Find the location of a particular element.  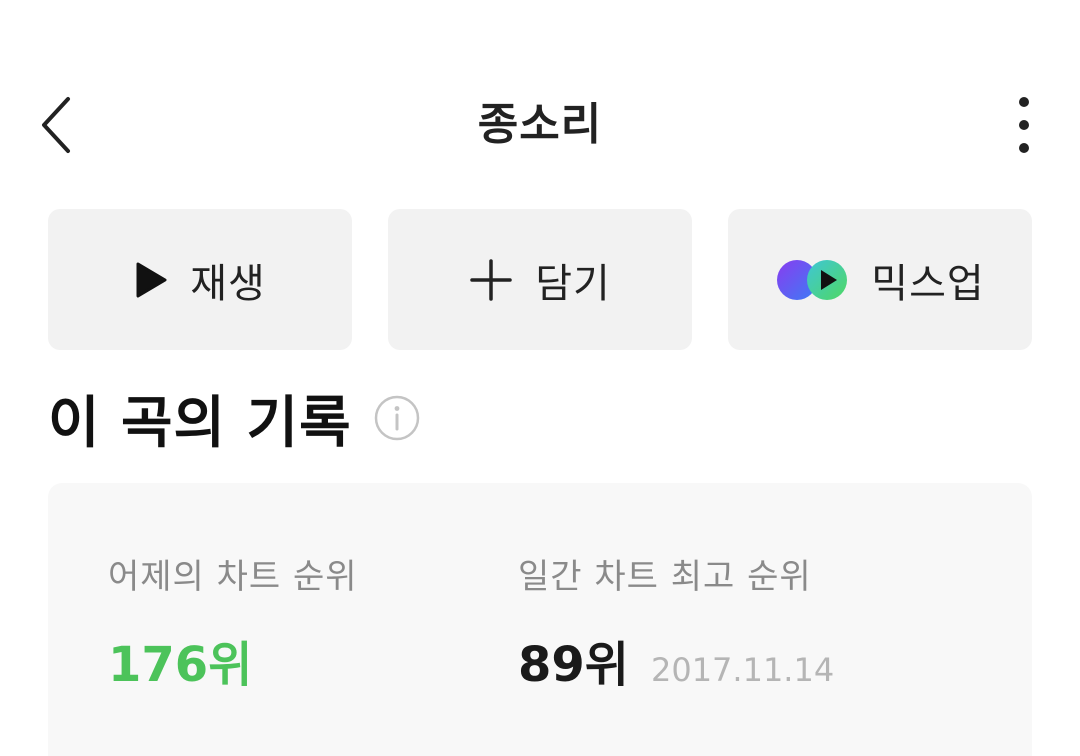

best-daily-rank: 일간 차트 최고 순위 89위 2017.11.14 is located at coordinates (676, 625).